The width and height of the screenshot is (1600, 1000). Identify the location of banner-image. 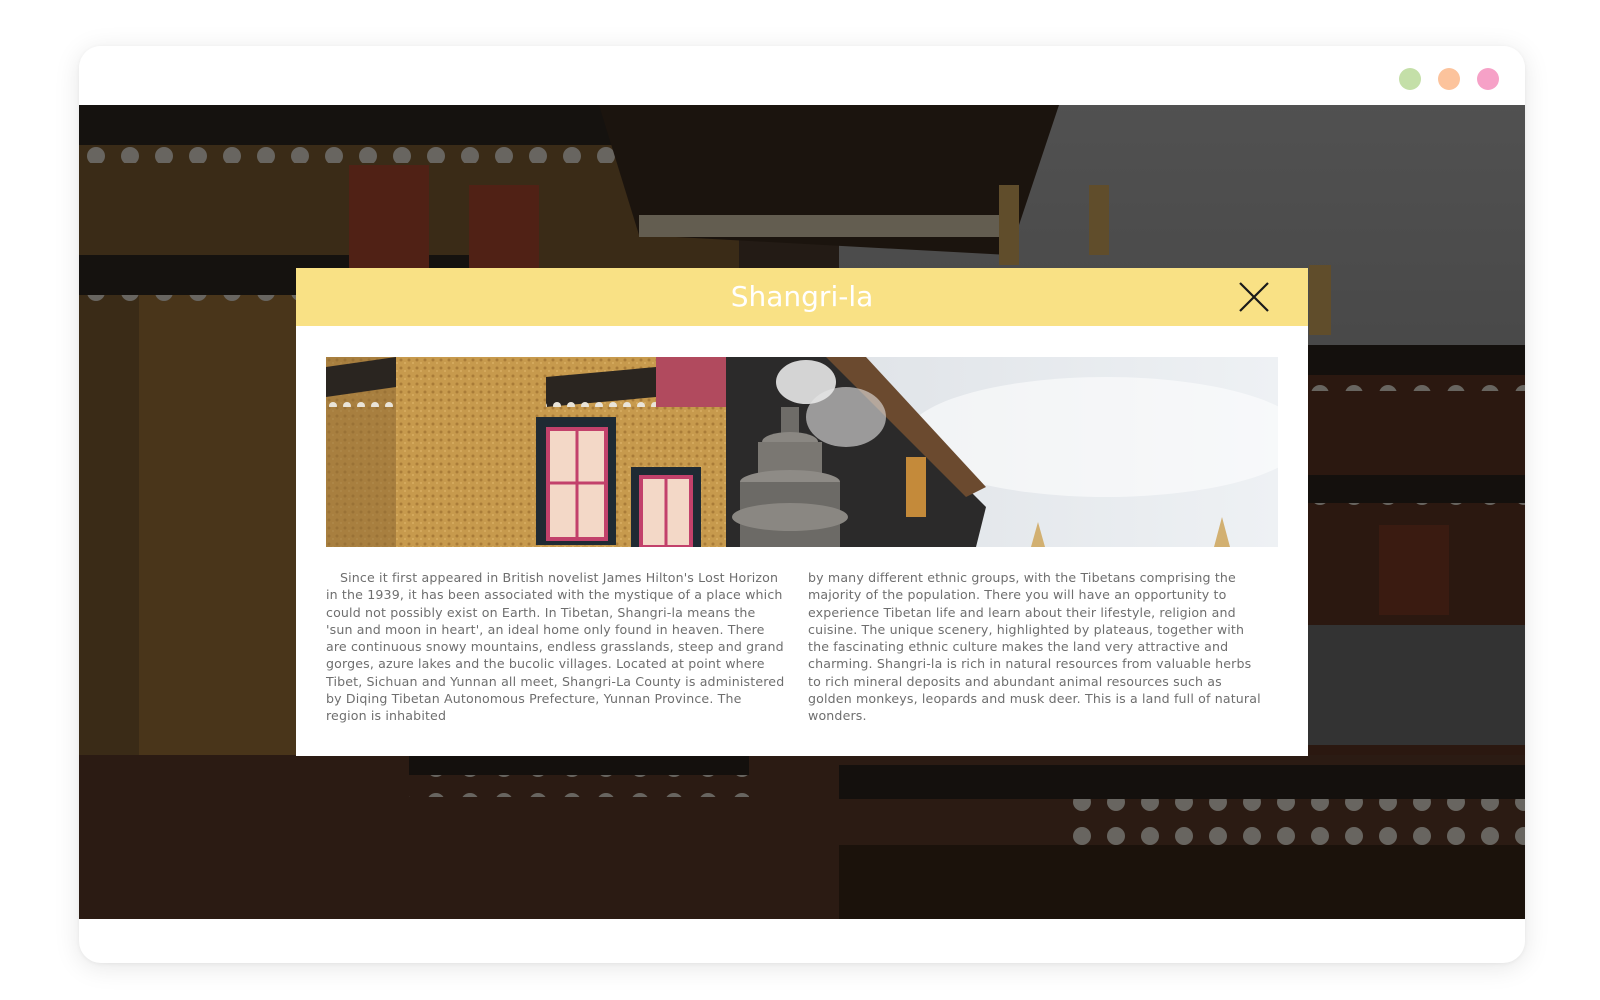
(802, 452).